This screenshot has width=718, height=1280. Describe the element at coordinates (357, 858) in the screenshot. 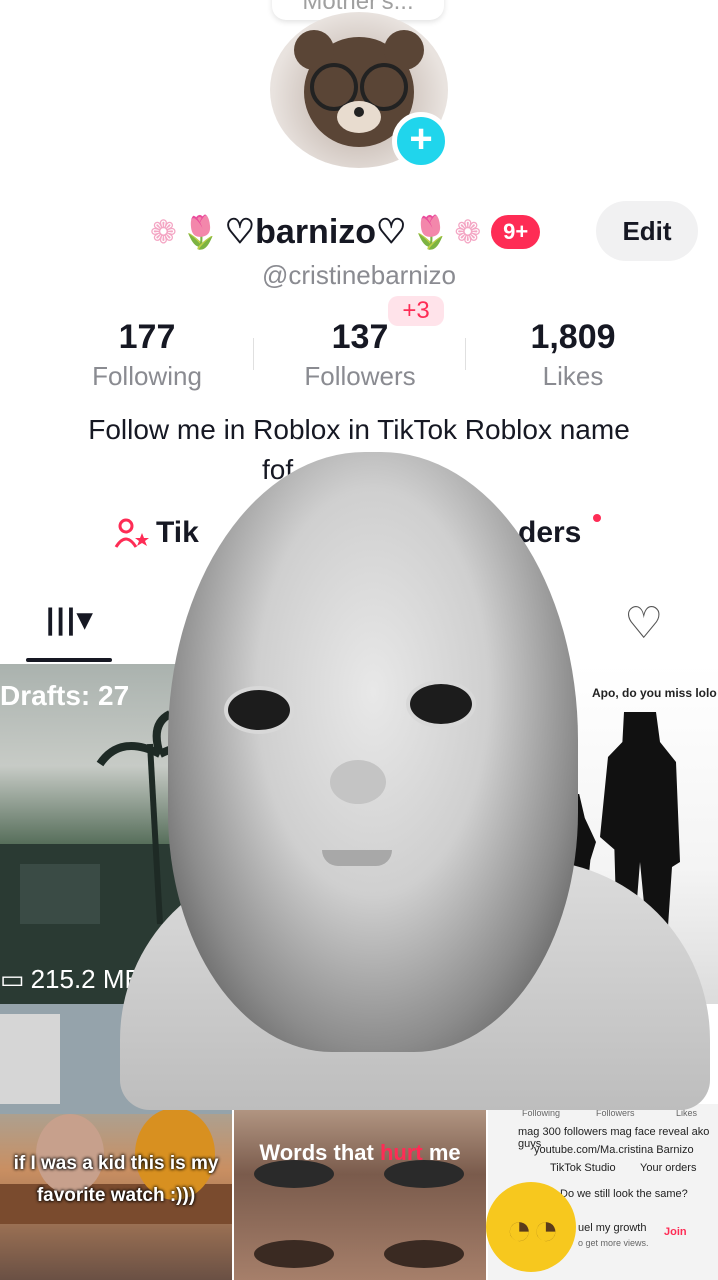

I see `baby-mouth` at that location.